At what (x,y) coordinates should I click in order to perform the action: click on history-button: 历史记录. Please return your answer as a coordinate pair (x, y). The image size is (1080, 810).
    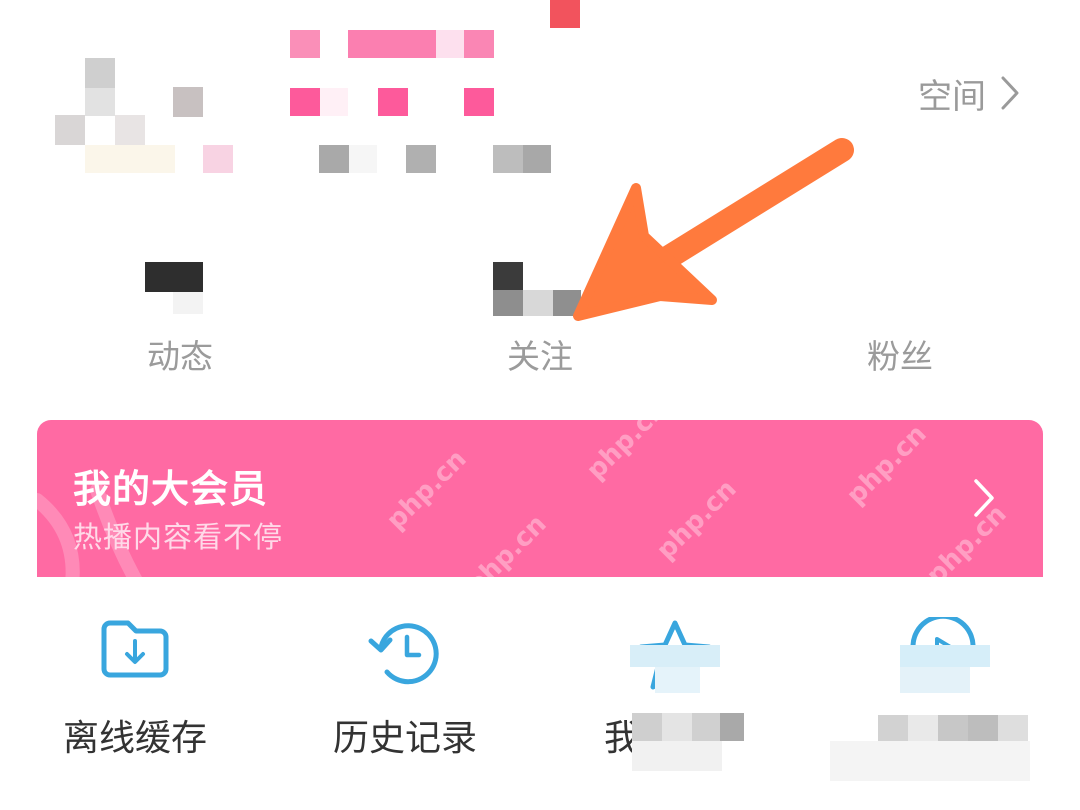
    Looking at the image, I should click on (405, 693).